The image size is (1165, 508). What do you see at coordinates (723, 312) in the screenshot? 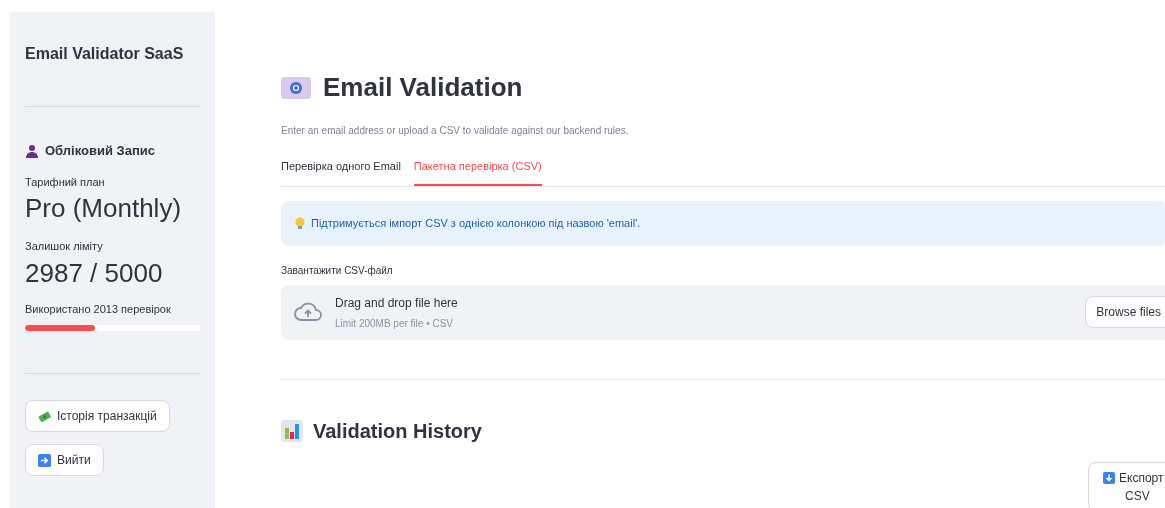
I see `file-dropzone: Drag and drop file here Limit 200MB per file • CSV Browse files` at bounding box center [723, 312].